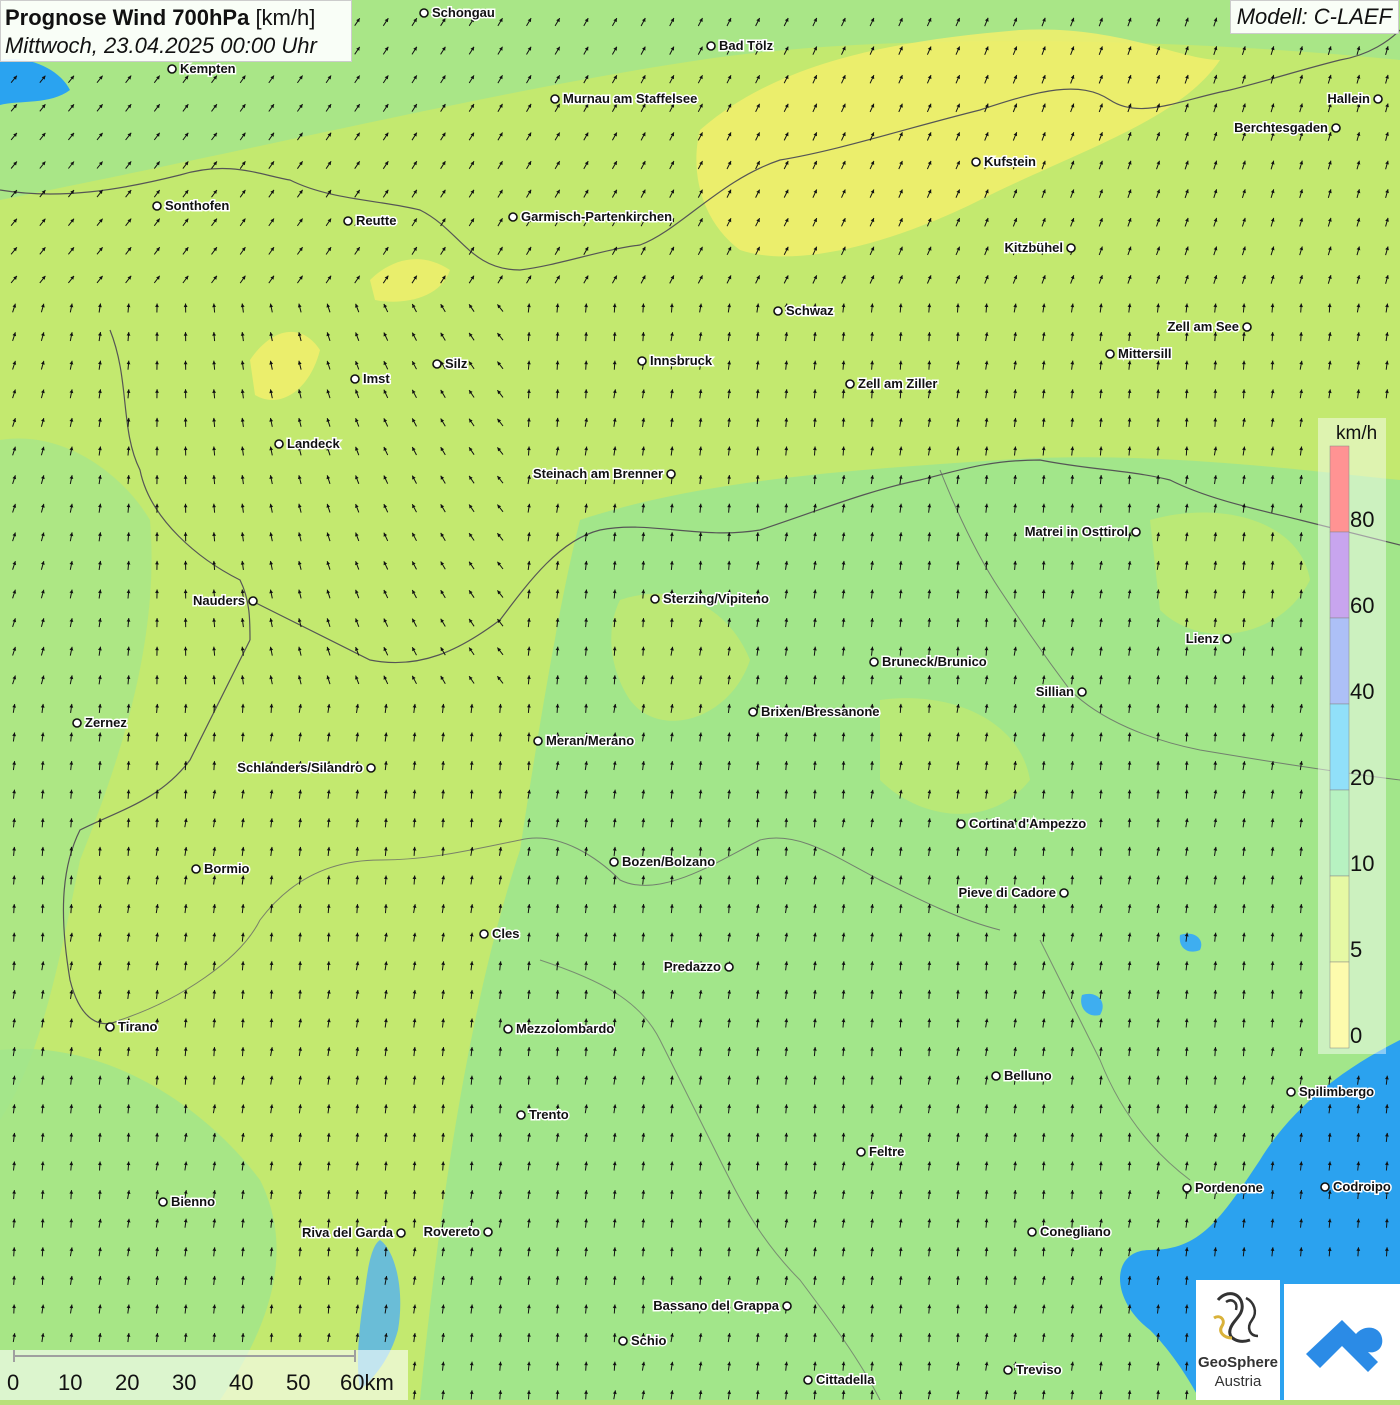  I want to click on legend-tick-5: 5, so click(1356, 950).